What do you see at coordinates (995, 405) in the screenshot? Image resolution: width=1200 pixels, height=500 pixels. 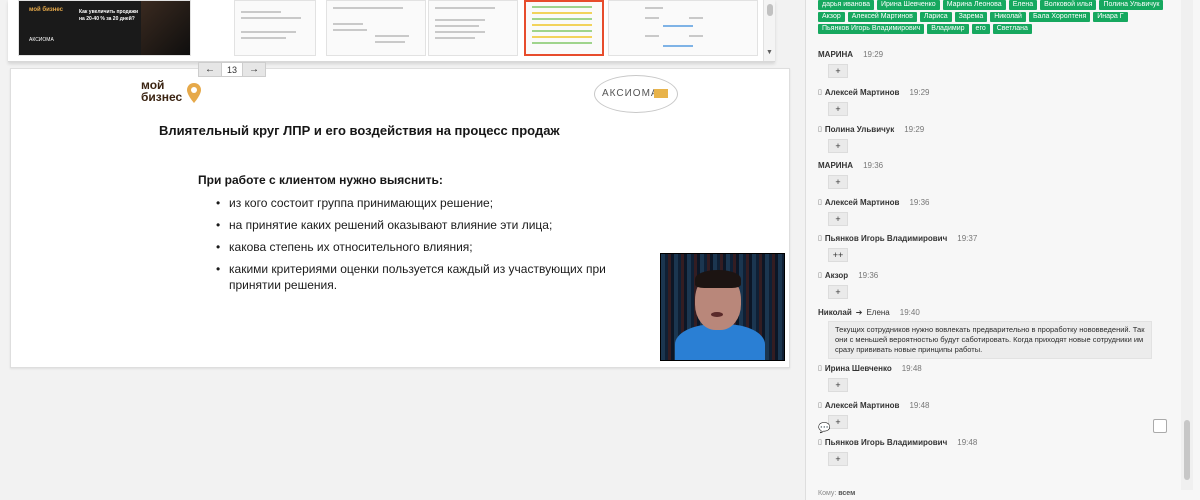 I see `message-header: ▯ Алексей Мартинов 19:48` at bounding box center [995, 405].